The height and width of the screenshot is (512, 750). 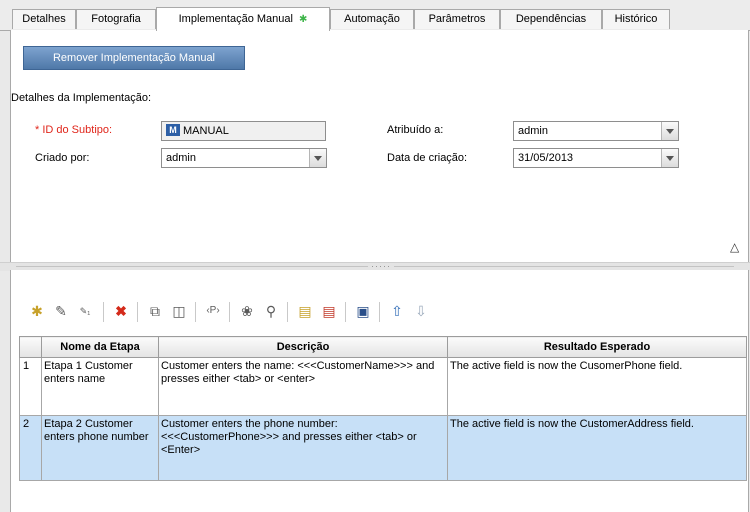 I want to click on row-number: 2, so click(x=30, y=448).